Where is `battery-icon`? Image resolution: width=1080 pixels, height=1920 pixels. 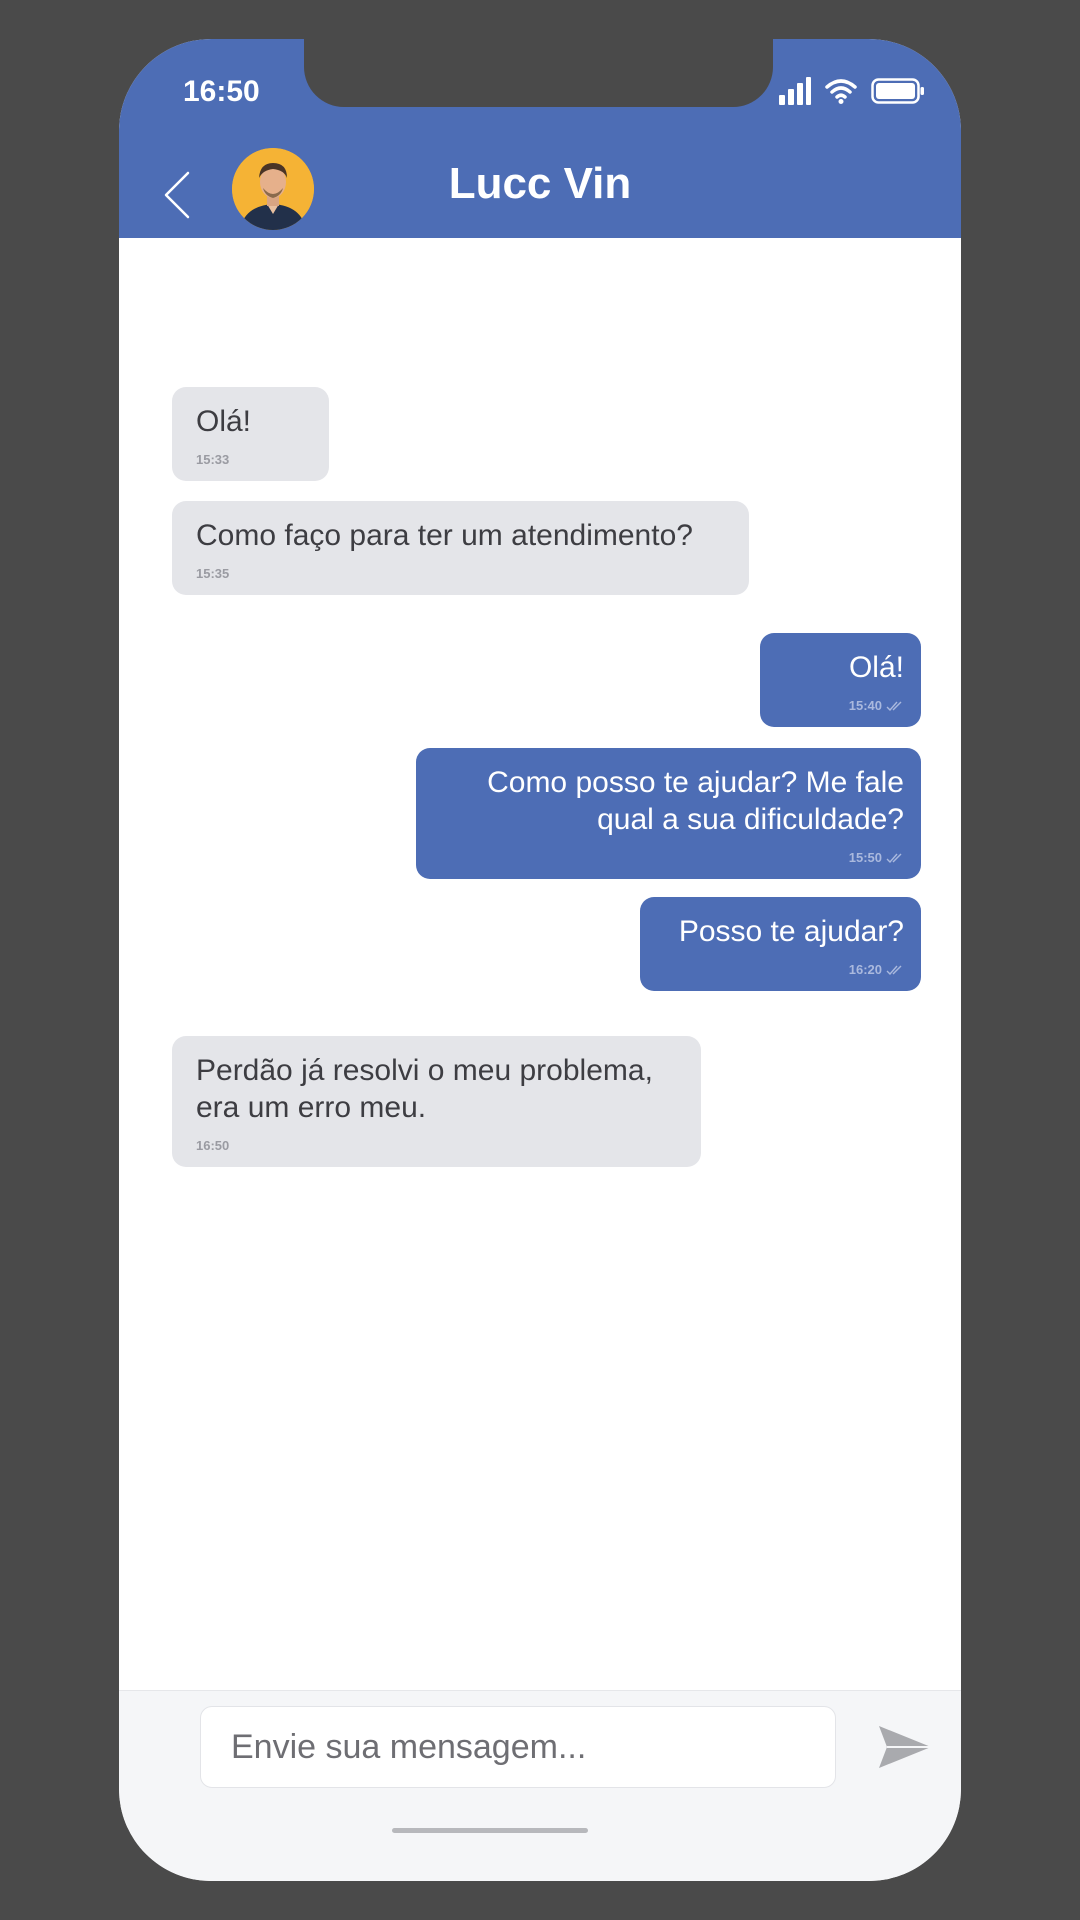 battery-icon is located at coordinates (897, 91).